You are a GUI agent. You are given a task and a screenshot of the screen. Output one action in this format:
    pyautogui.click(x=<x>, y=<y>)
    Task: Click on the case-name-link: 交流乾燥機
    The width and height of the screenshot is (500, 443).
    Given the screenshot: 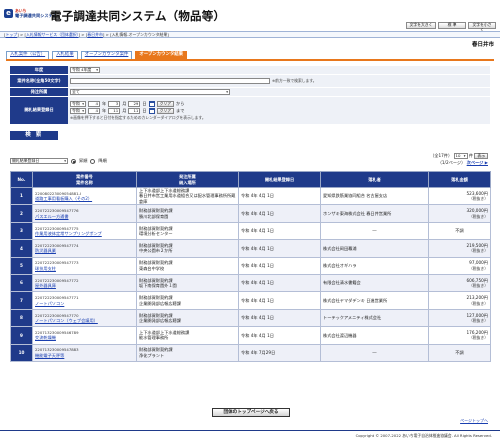 What is the action you would take?
    pyautogui.click(x=84, y=337)
    